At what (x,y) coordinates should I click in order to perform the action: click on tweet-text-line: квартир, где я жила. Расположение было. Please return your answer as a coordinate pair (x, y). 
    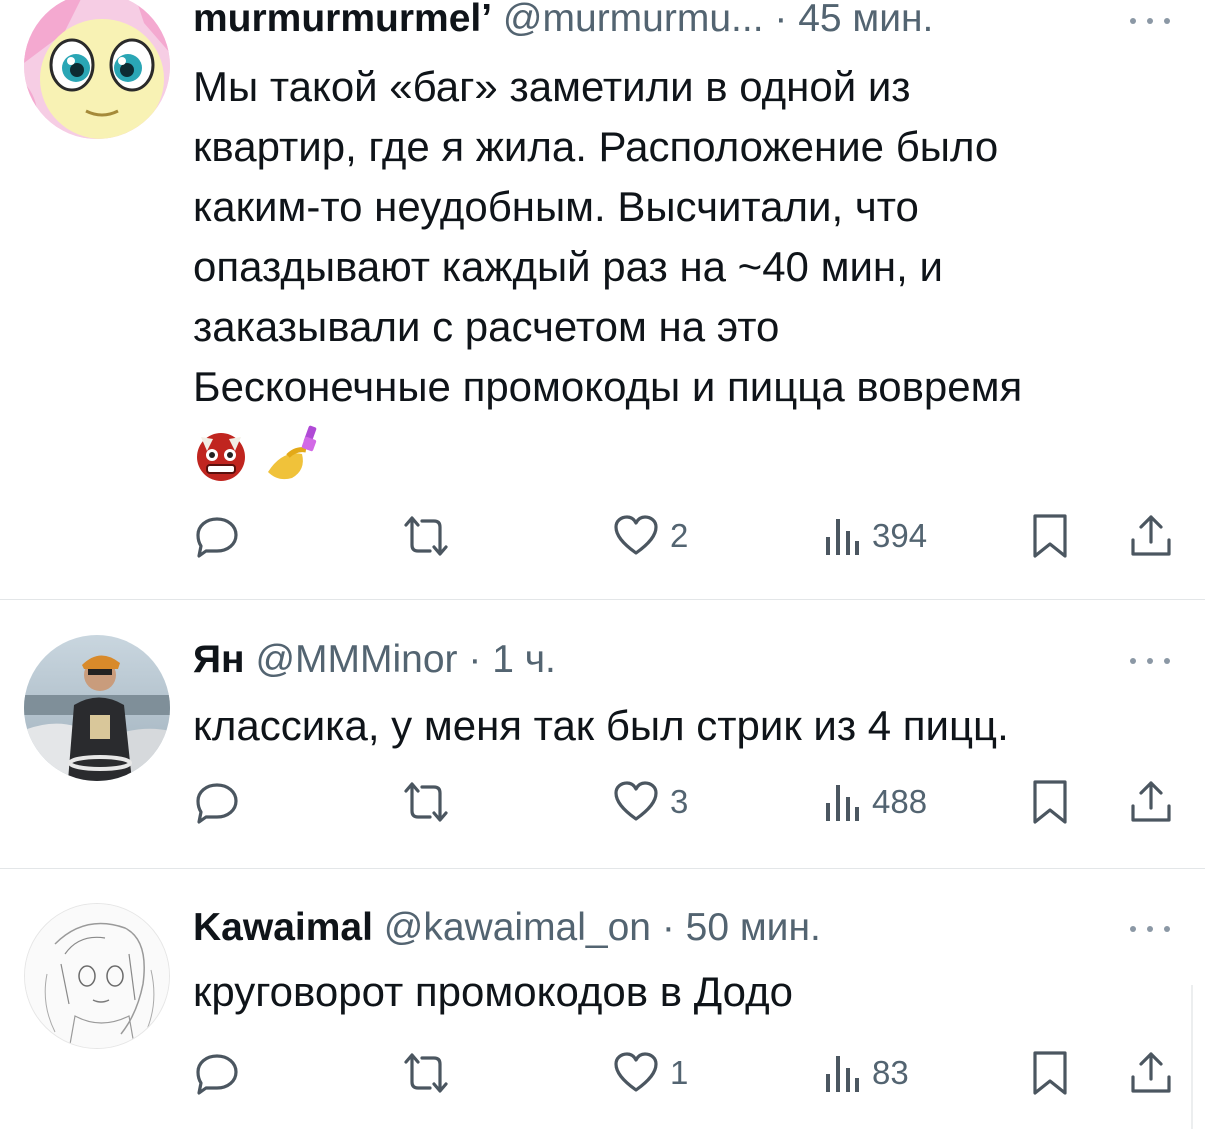
    Looking at the image, I should click on (596, 146).